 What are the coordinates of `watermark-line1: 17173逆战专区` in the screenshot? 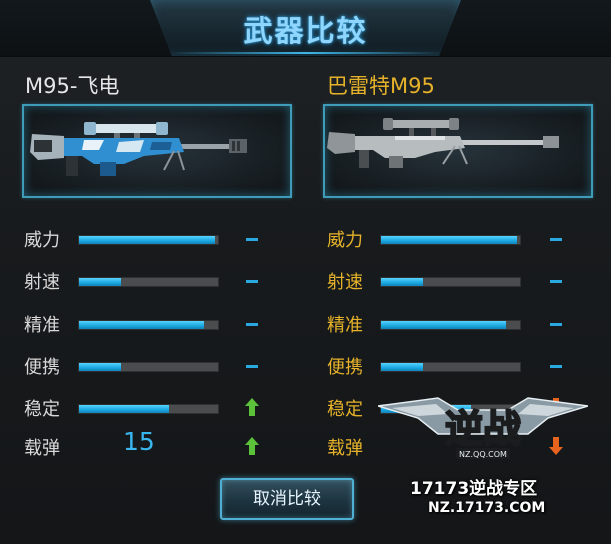 It's located at (474, 489).